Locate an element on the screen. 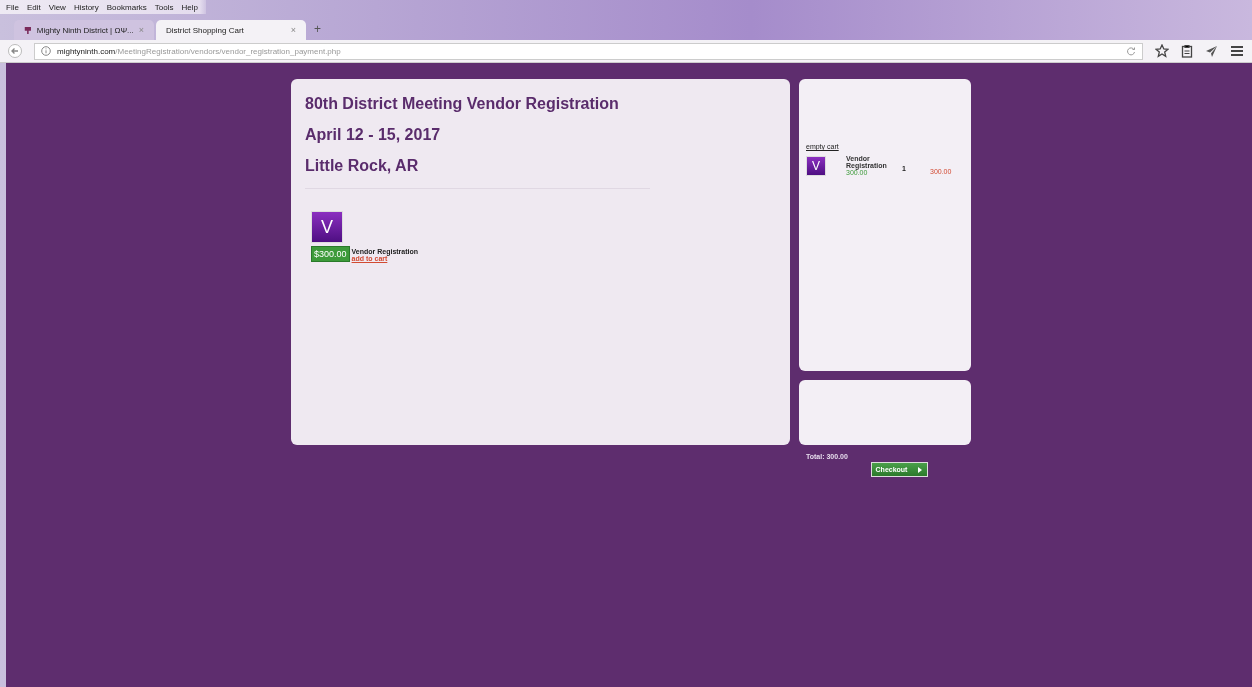  browser-tab: District Shopping Cart × is located at coordinates (231, 30).